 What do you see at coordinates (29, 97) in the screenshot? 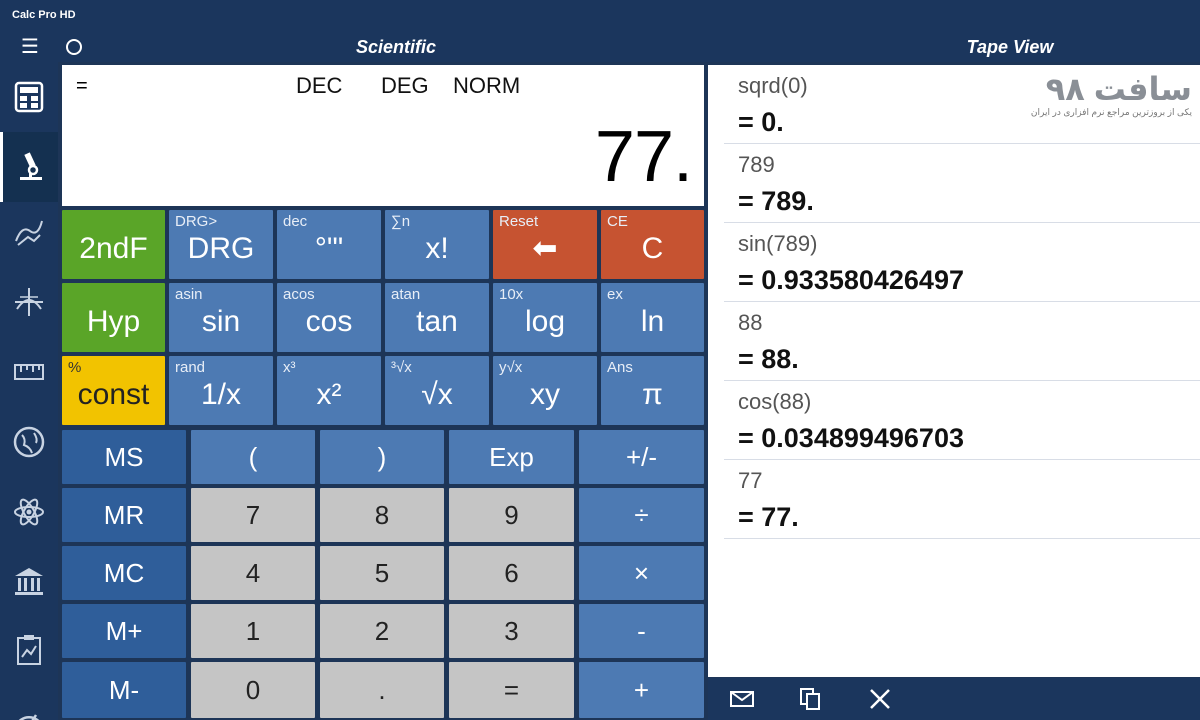
I see `calculator-icon` at bounding box center [29, 97].